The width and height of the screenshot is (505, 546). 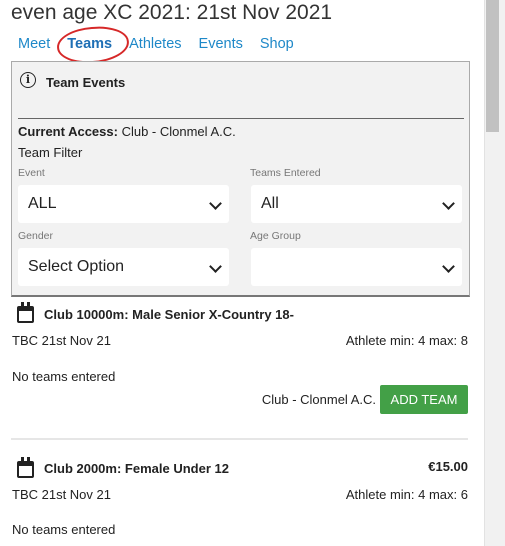 I want to click on tab-teams: Teams, so click(x=93, y=45).